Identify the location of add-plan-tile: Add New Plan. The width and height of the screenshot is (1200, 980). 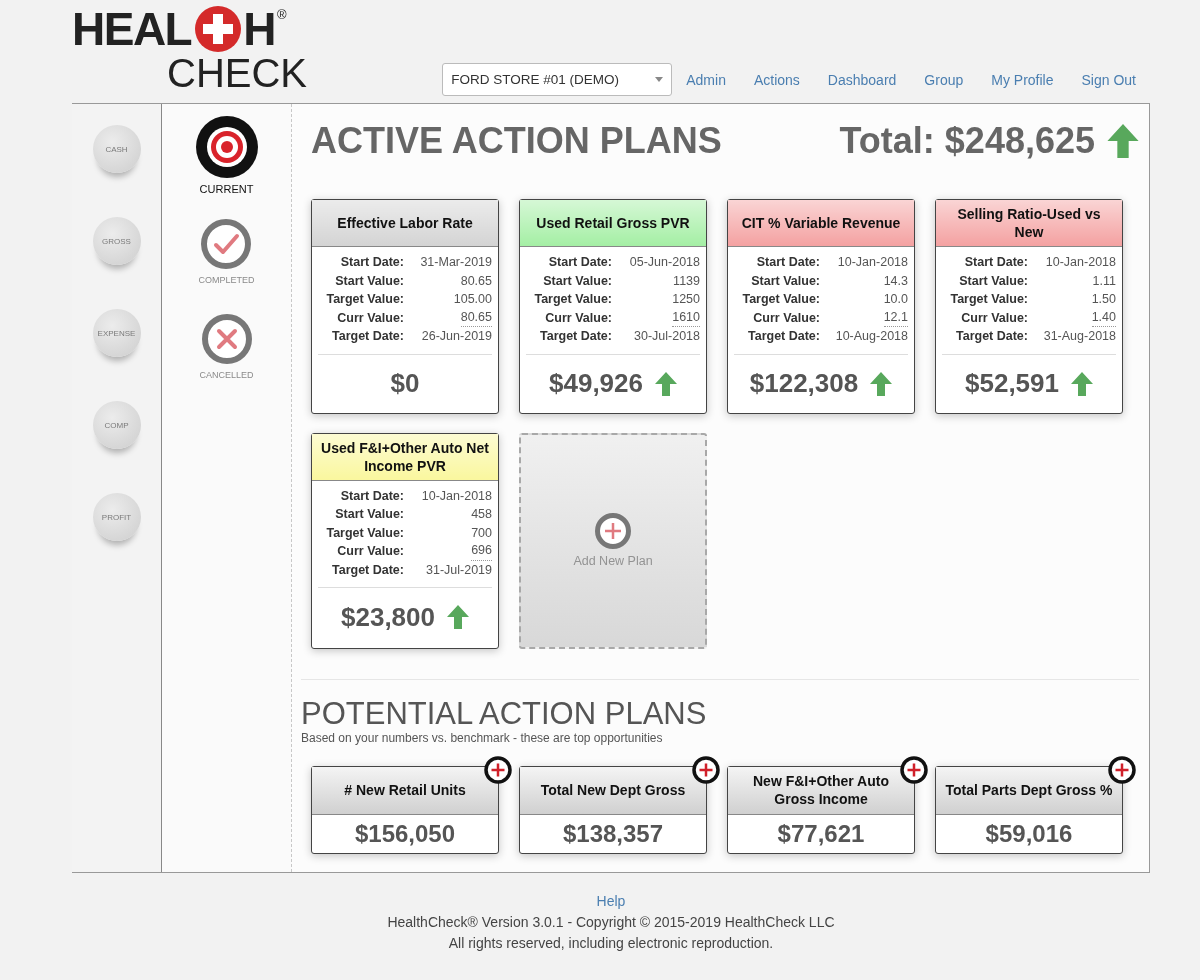
(613, 540).